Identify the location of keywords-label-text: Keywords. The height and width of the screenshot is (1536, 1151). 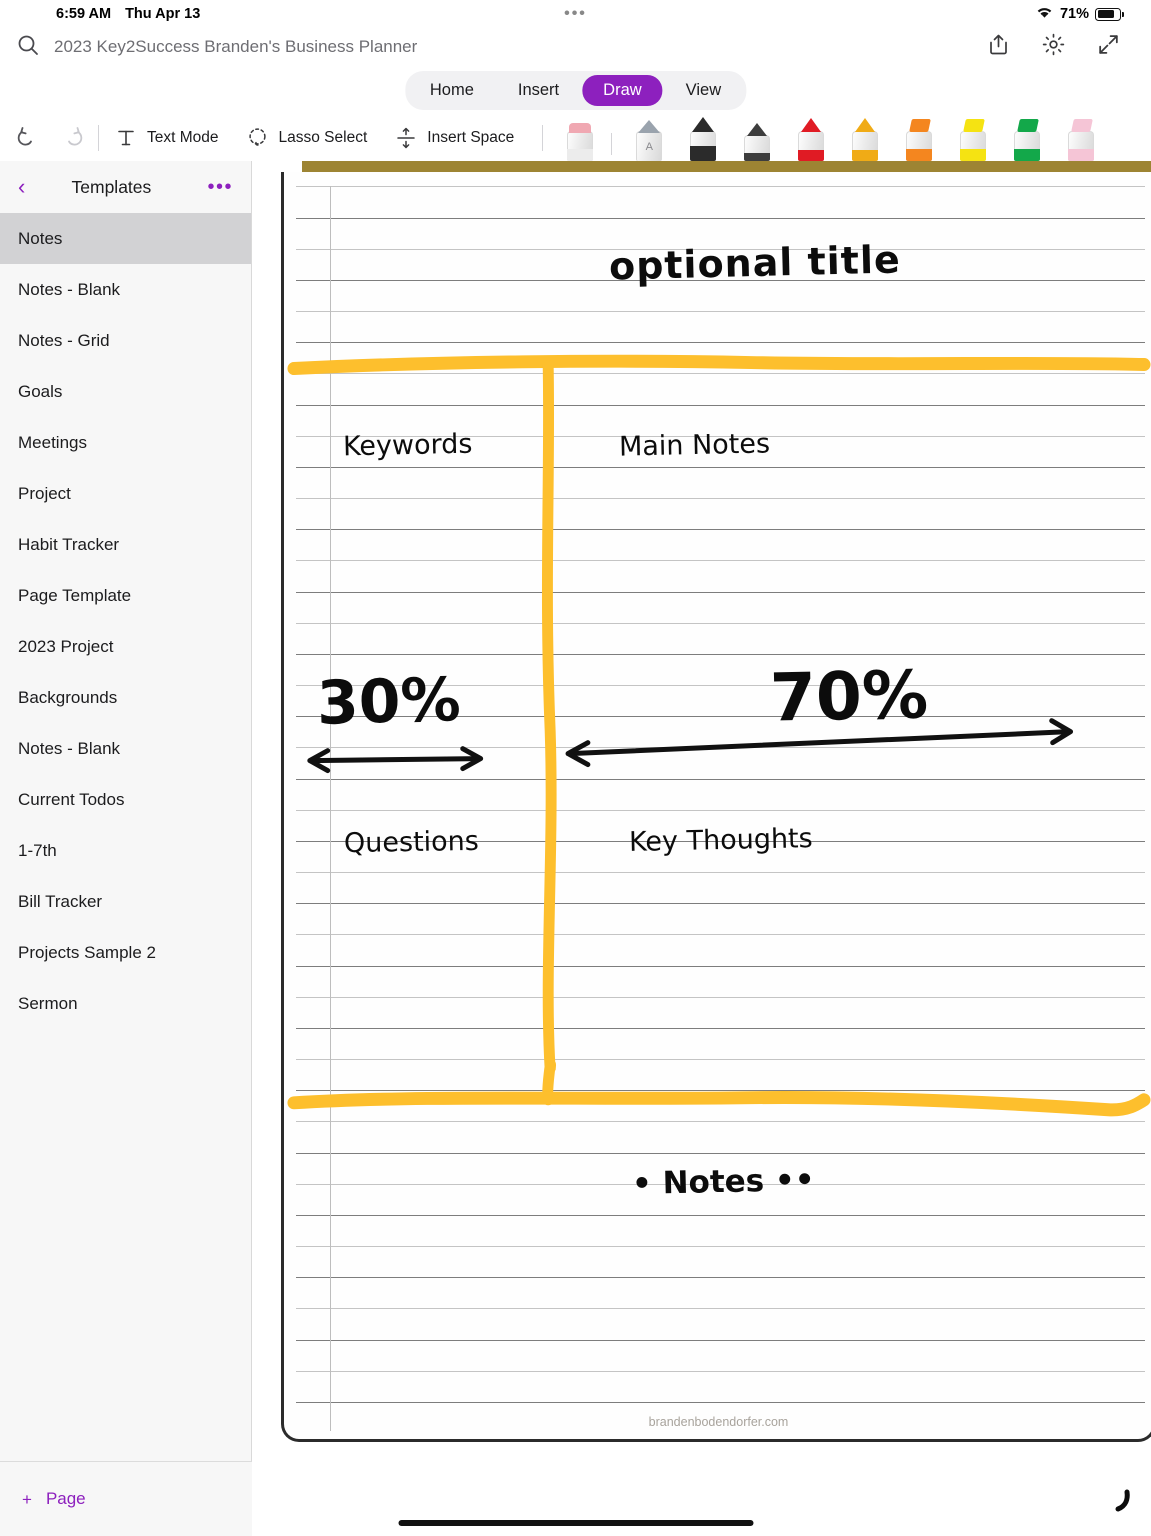
(407, 445).